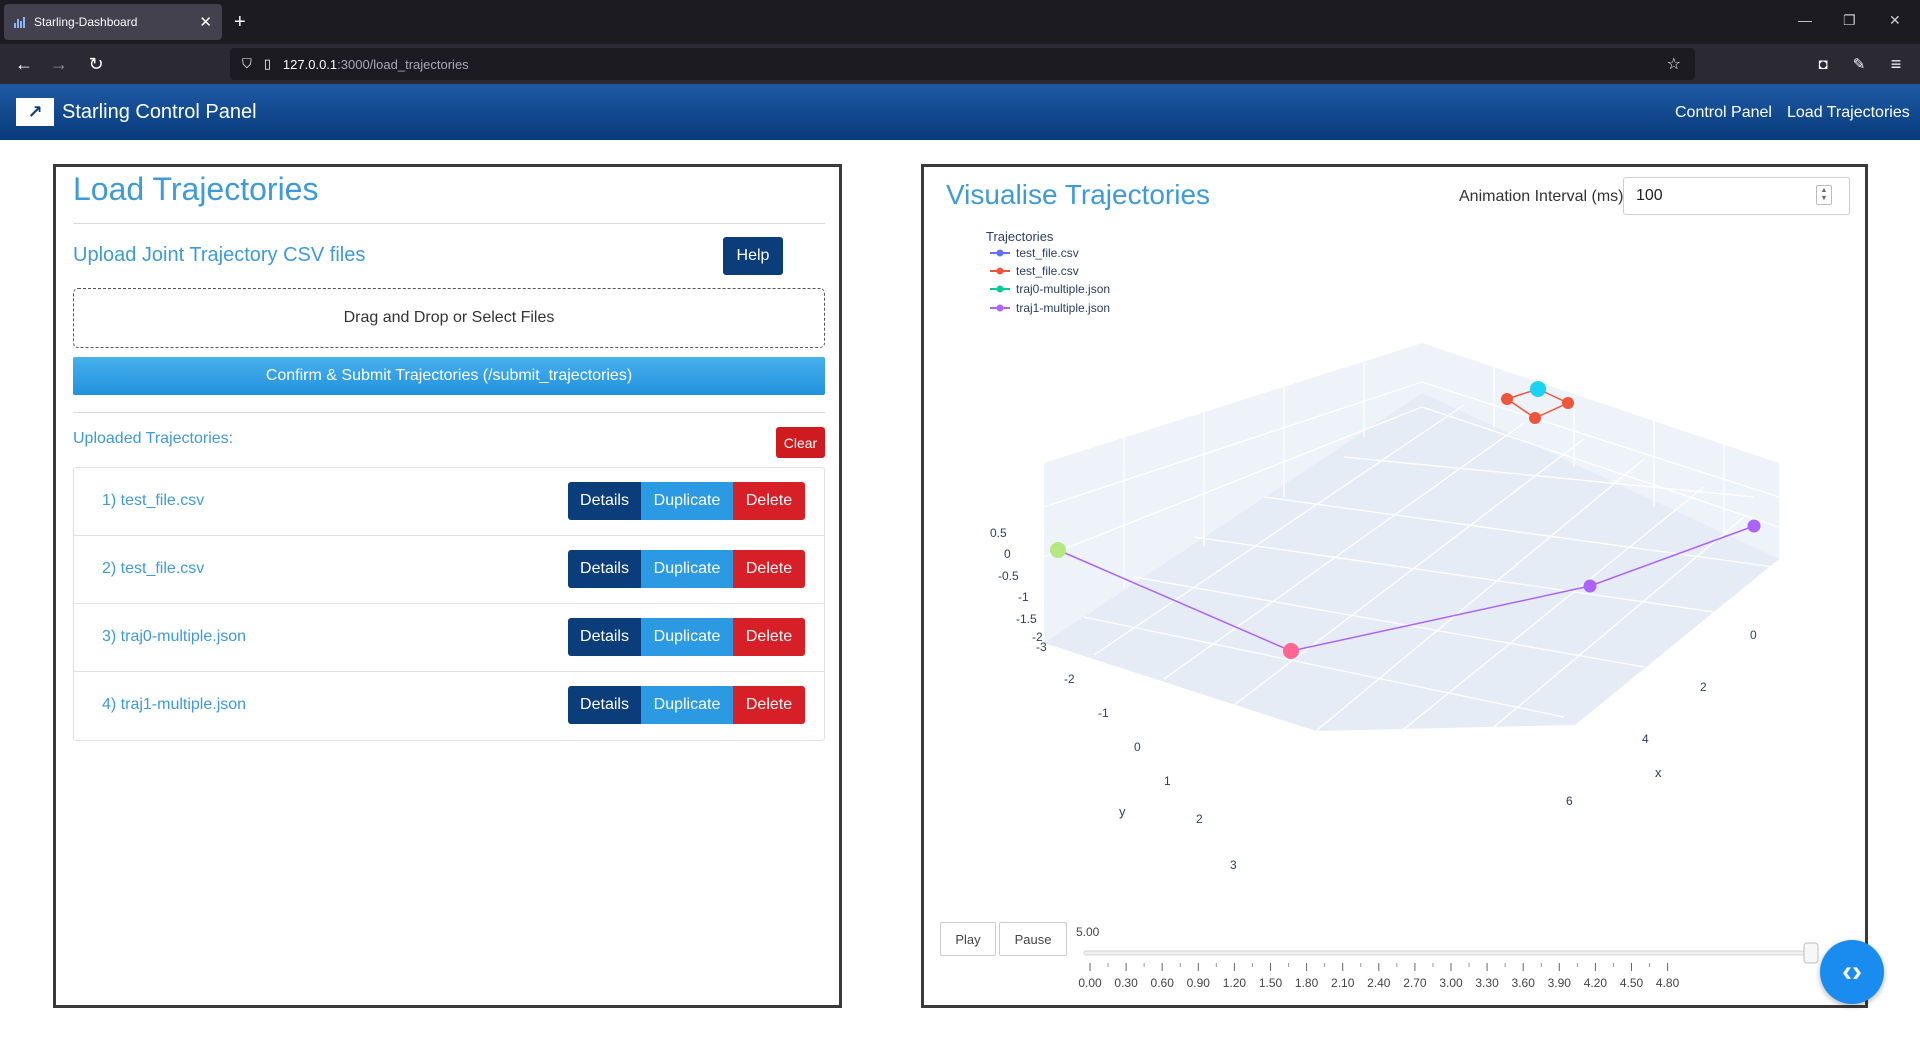 Image resolution: width=1920 pixels, height=1040 pixels. I want to click on wrench-icon: ✎, so click(1859, 64).